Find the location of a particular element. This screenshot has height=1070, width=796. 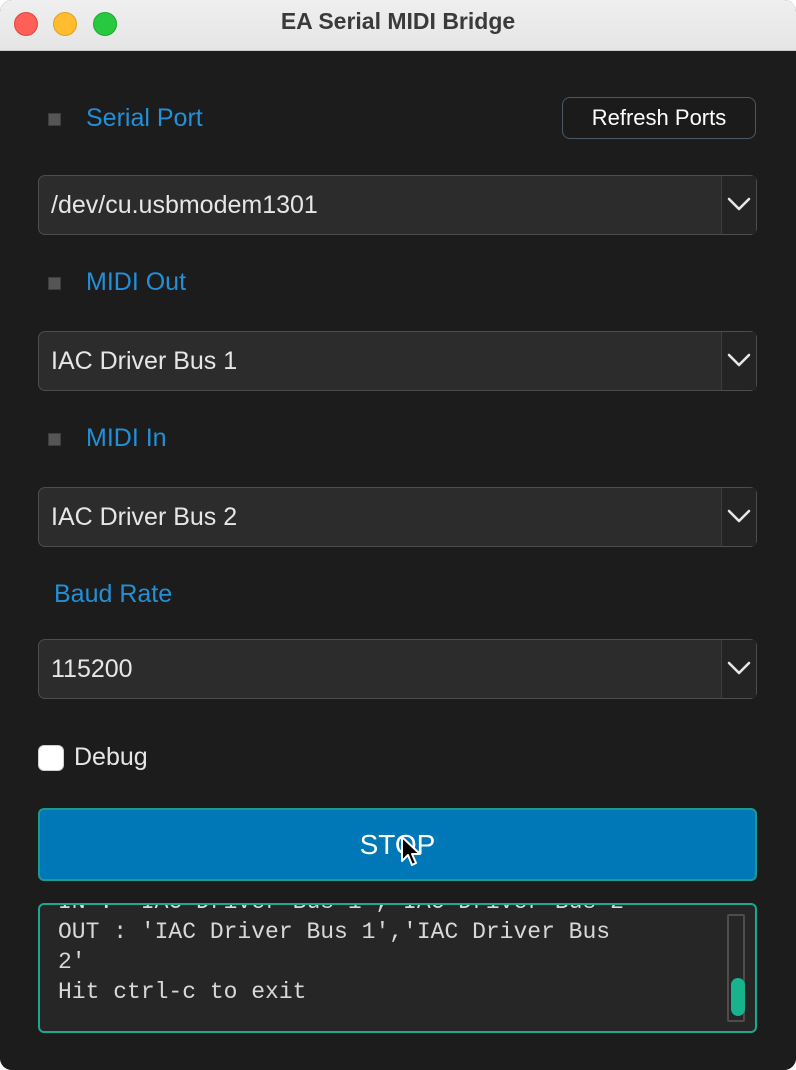

refresh-ports-button: Refresh Ports is located at coordinates (659, 118).